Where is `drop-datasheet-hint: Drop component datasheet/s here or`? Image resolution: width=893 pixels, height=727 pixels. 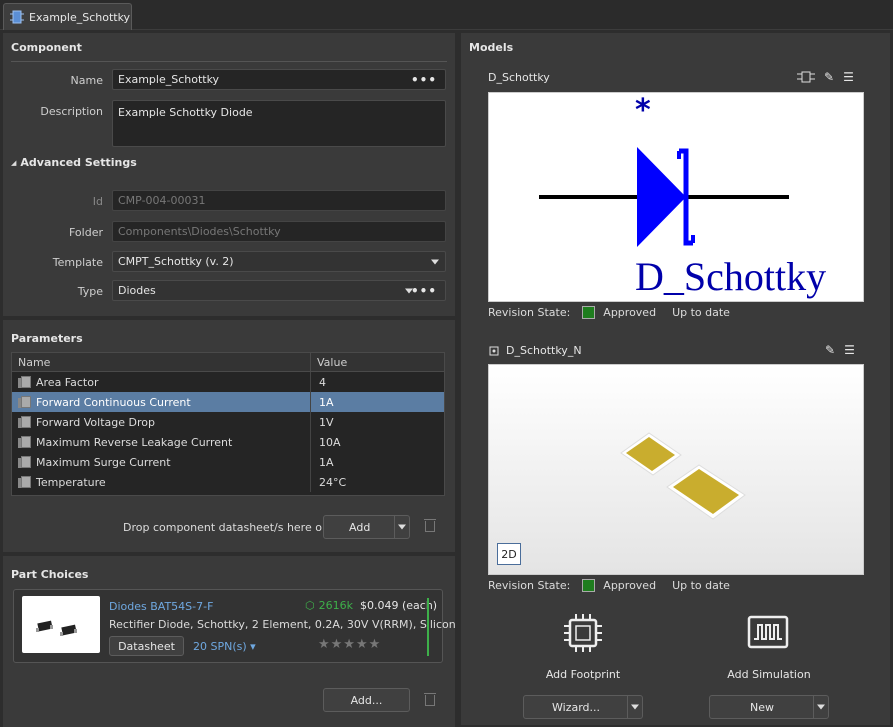 drop-datasheet-hint: Drop component datasheet/s here or is located at coordinates (225, 527).